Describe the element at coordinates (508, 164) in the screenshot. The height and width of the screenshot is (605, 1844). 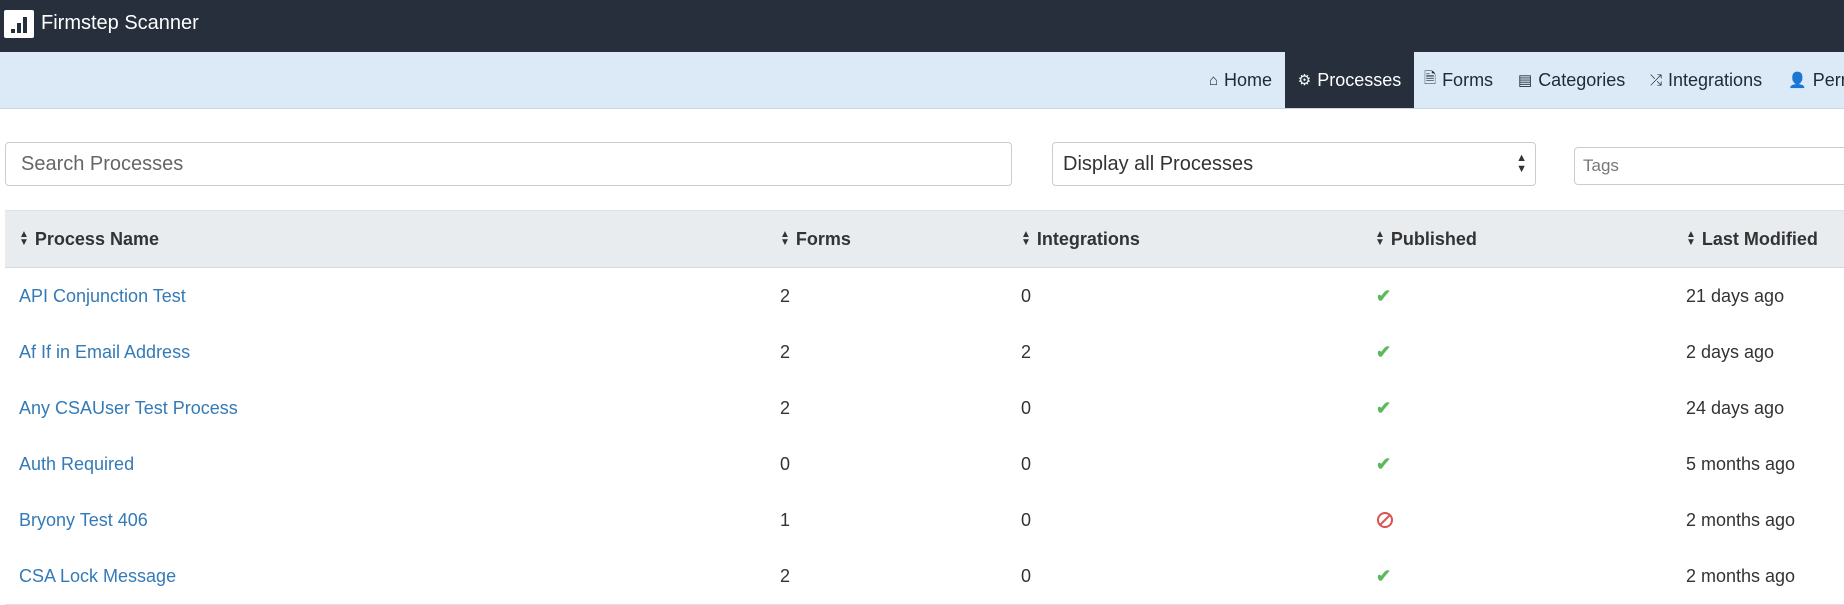
I see `search-input` at that location.